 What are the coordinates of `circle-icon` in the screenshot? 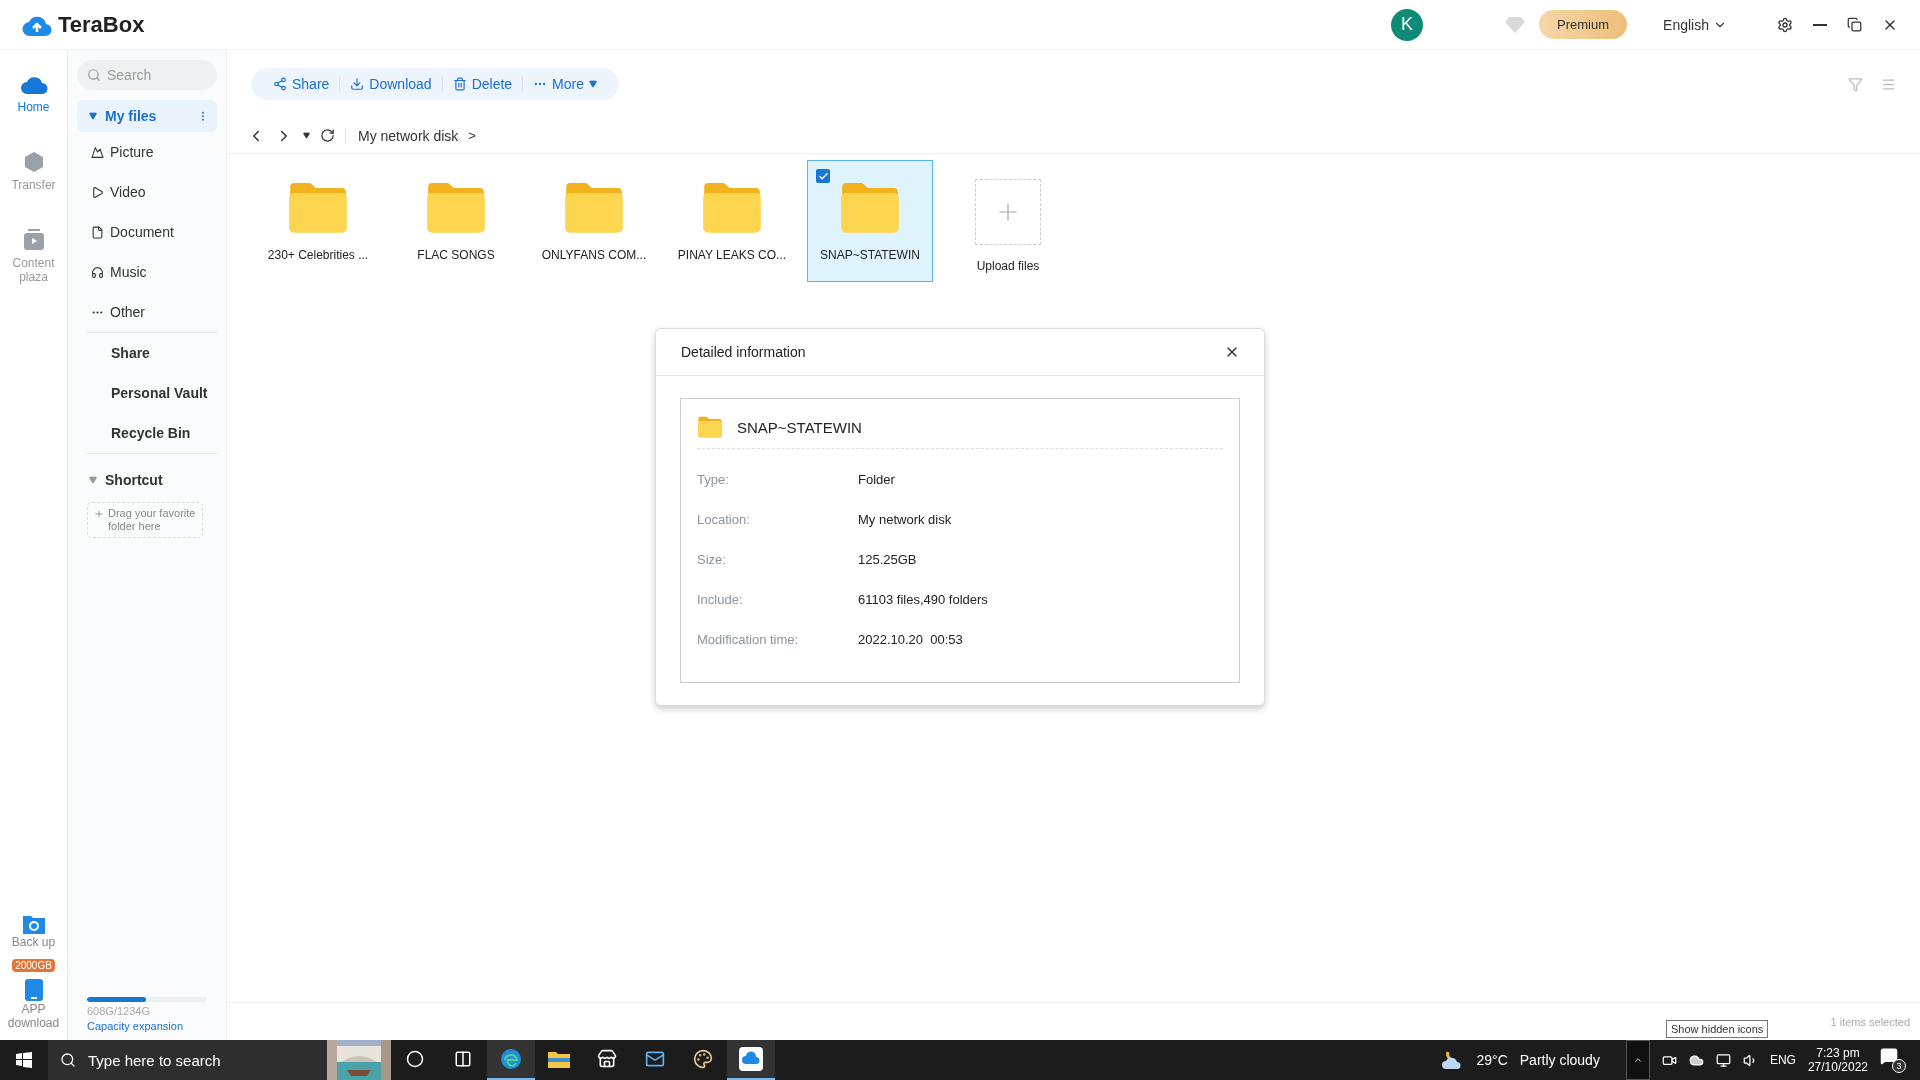 It's located at (415, 1059).